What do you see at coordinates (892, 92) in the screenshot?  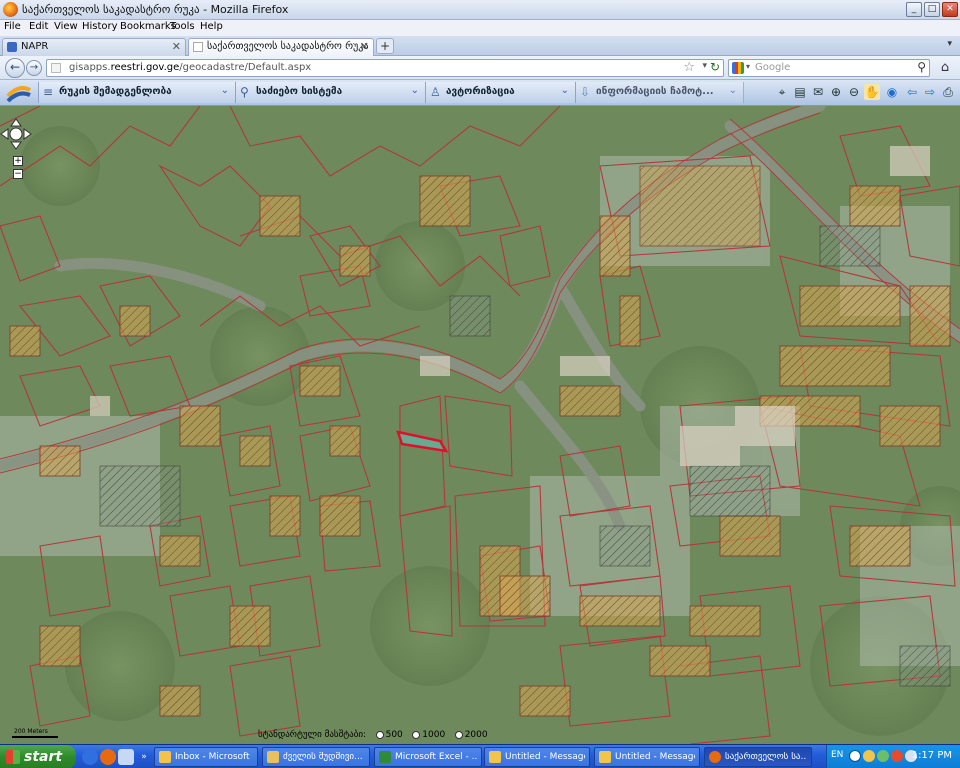 I see `globe-tool-icon: ◉` at bounding box center [892, 92].